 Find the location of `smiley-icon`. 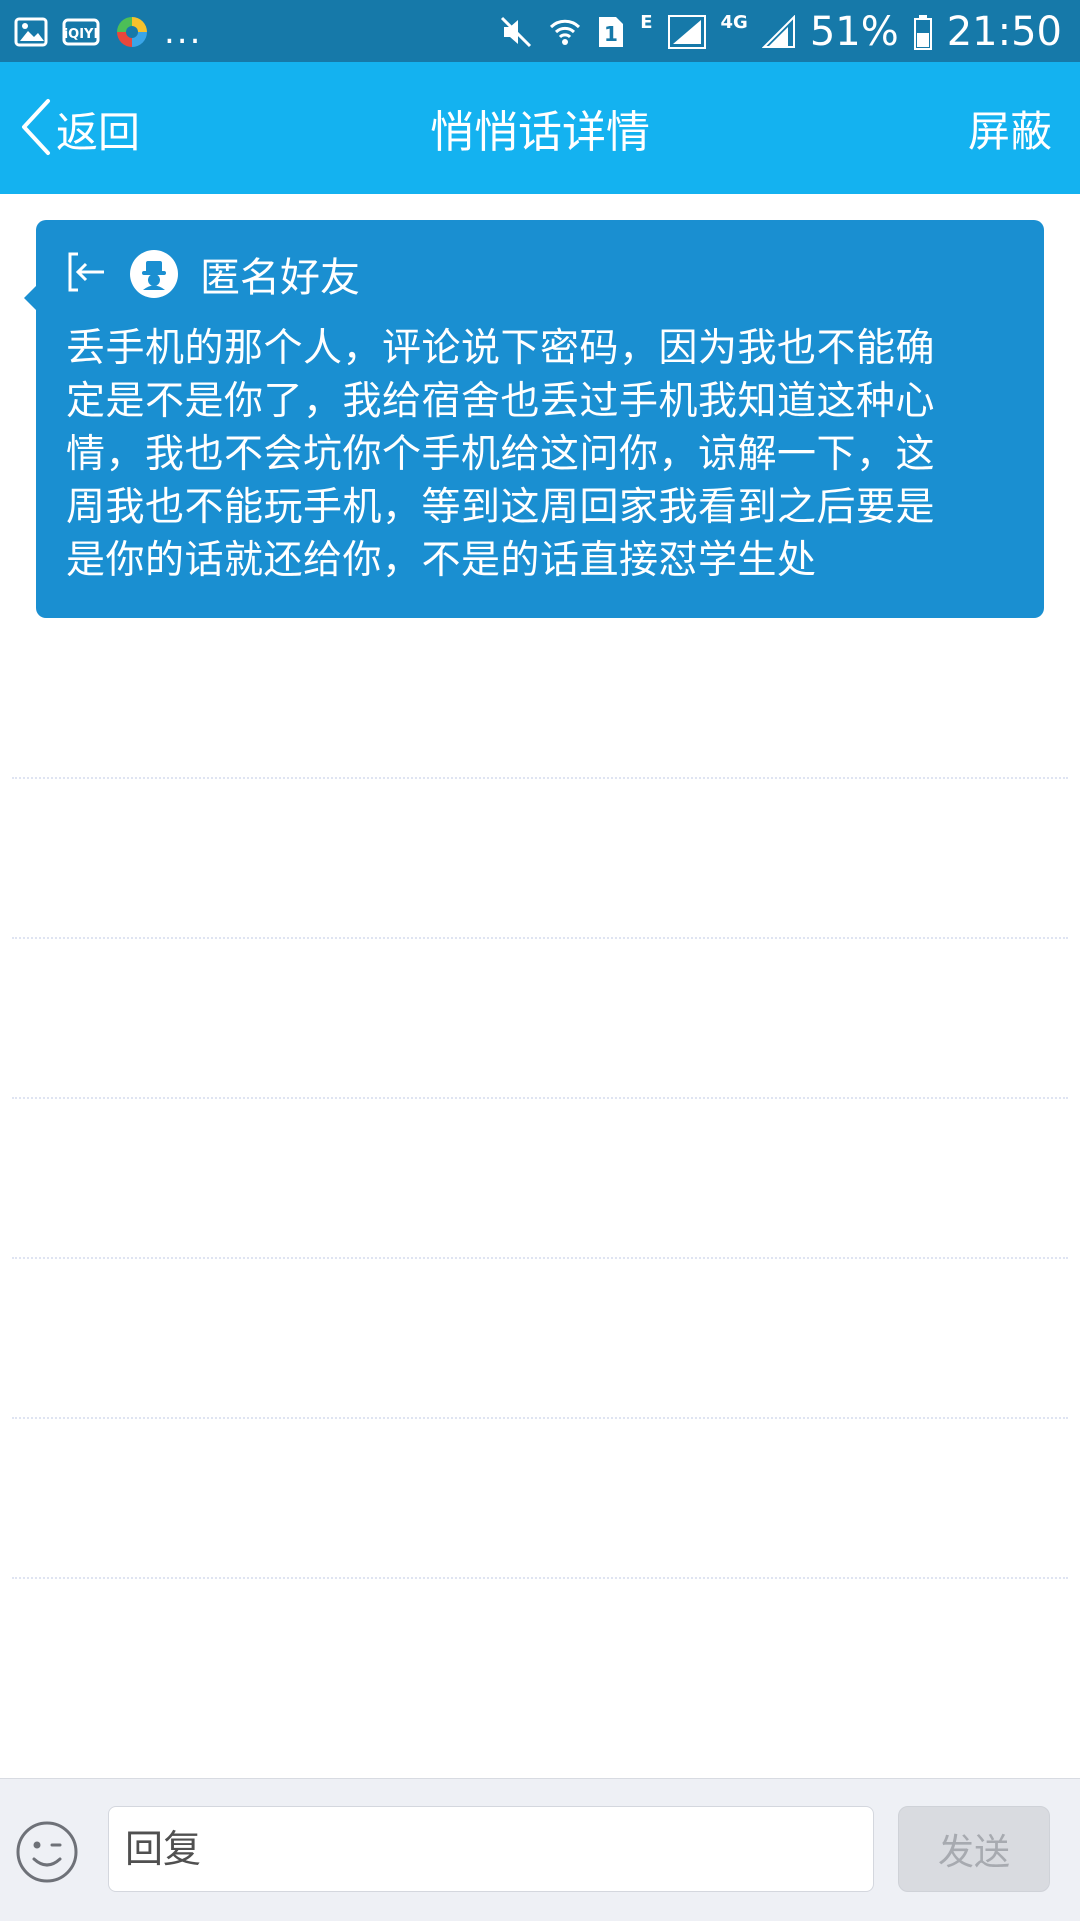

smiley-icon is located at coordinates (47, 1855).